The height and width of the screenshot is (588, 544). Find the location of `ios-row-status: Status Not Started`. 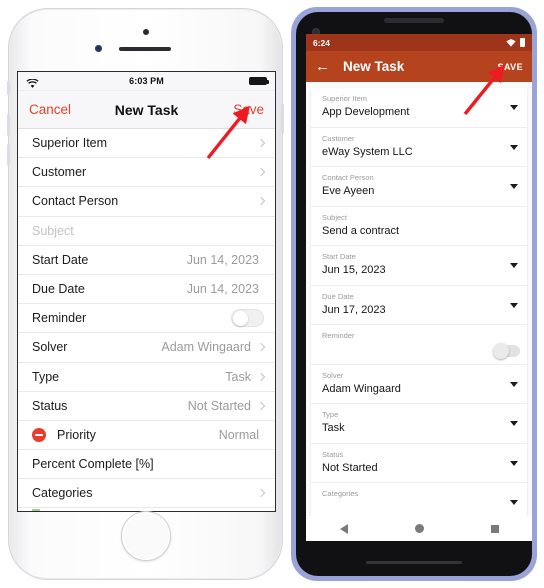

ios-row-status: Status Not Started is located at coordinates (146, 406).